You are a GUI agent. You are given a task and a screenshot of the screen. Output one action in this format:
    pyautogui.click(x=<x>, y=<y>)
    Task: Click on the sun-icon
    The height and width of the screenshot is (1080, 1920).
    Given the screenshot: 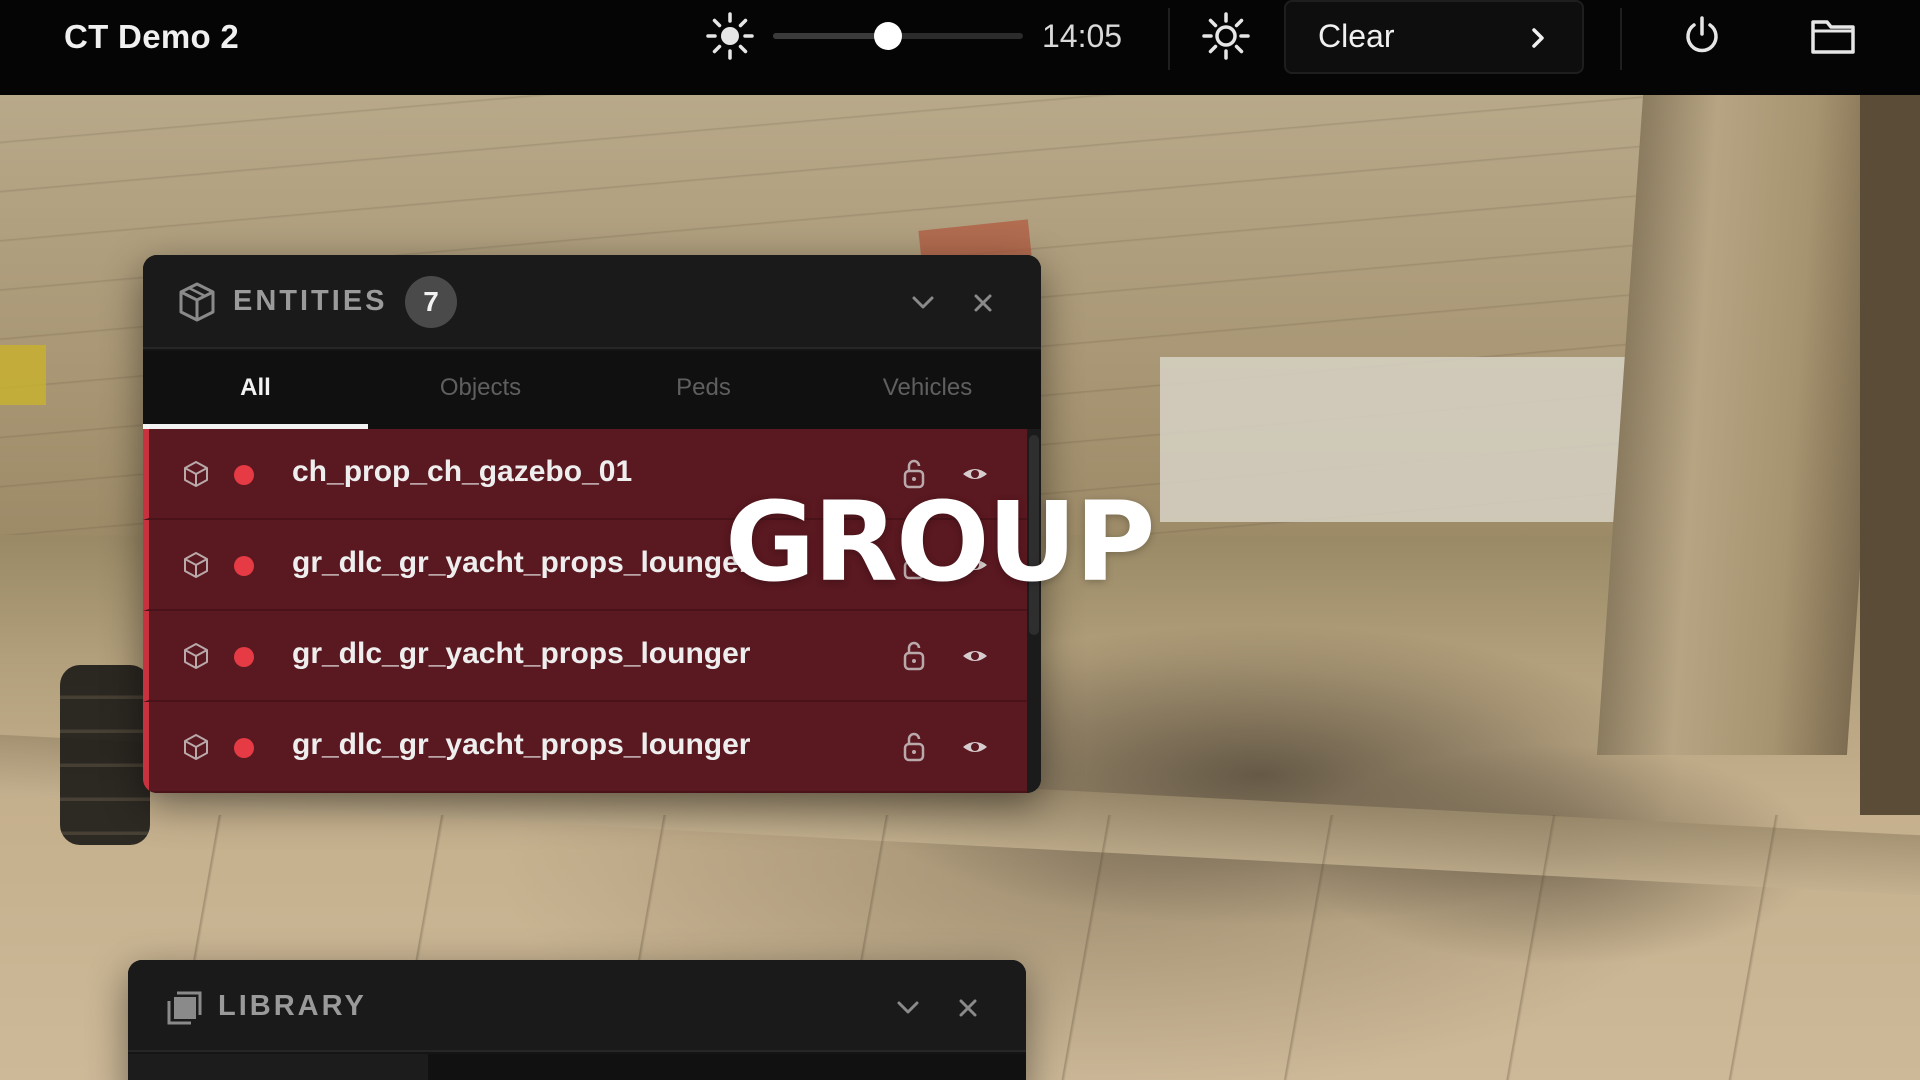 What is the action you would take?
    pyautogui.click(x=730, y=36)
    